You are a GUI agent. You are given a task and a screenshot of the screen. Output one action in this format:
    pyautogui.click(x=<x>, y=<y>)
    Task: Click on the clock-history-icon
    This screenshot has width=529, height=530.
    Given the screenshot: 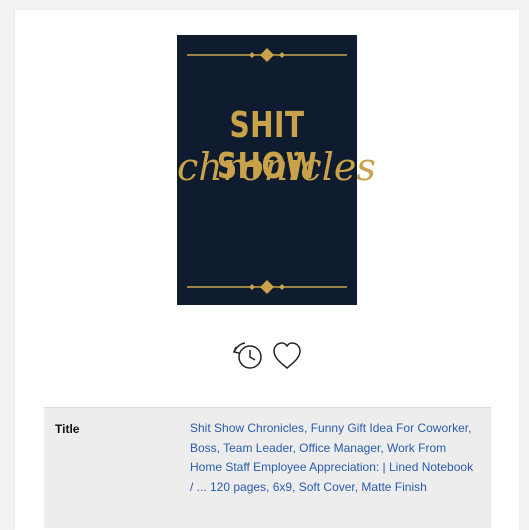 What is the action you would take?
    pyautogui.click(x=247, y=358)
    